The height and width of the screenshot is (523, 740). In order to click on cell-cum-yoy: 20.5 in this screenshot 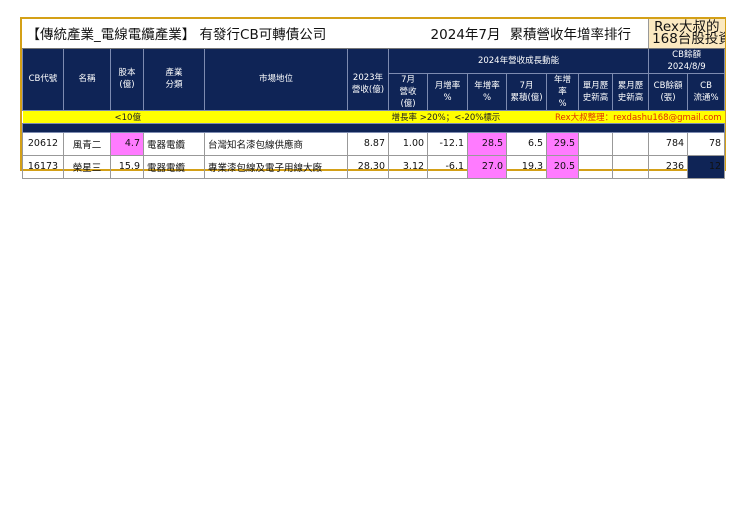, I will do `click(563, 166)`.